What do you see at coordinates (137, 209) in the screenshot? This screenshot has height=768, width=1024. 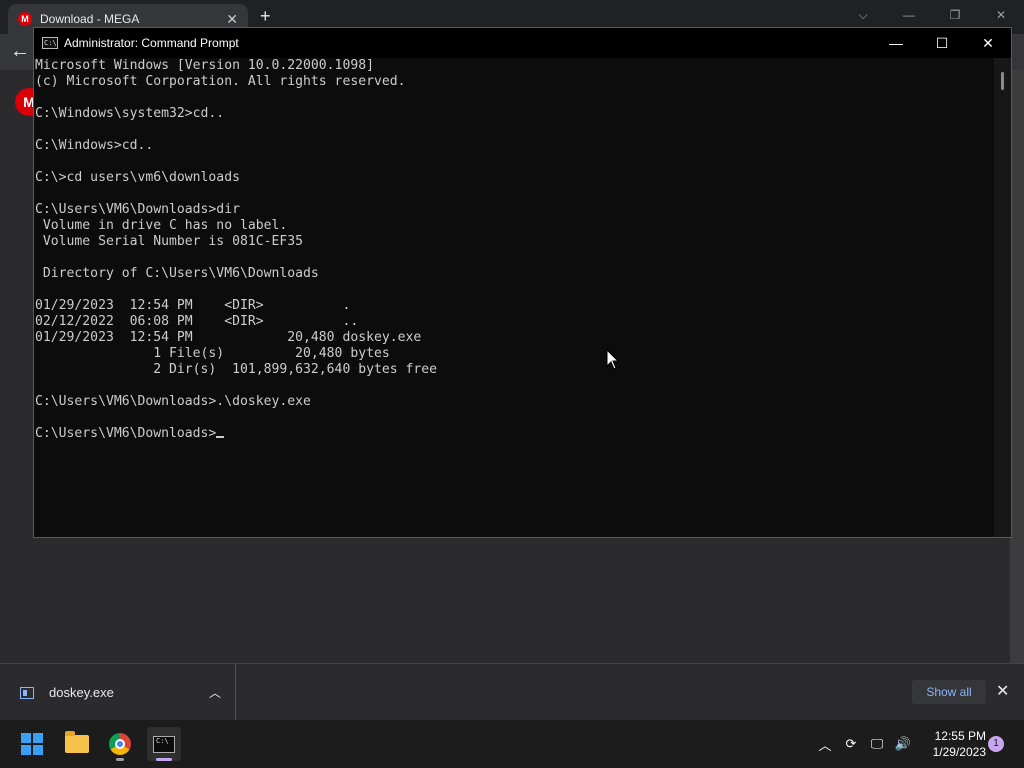 I see `console-line: C:\Users\VM6\Downloads>dir` at bounding box center [137, 209].